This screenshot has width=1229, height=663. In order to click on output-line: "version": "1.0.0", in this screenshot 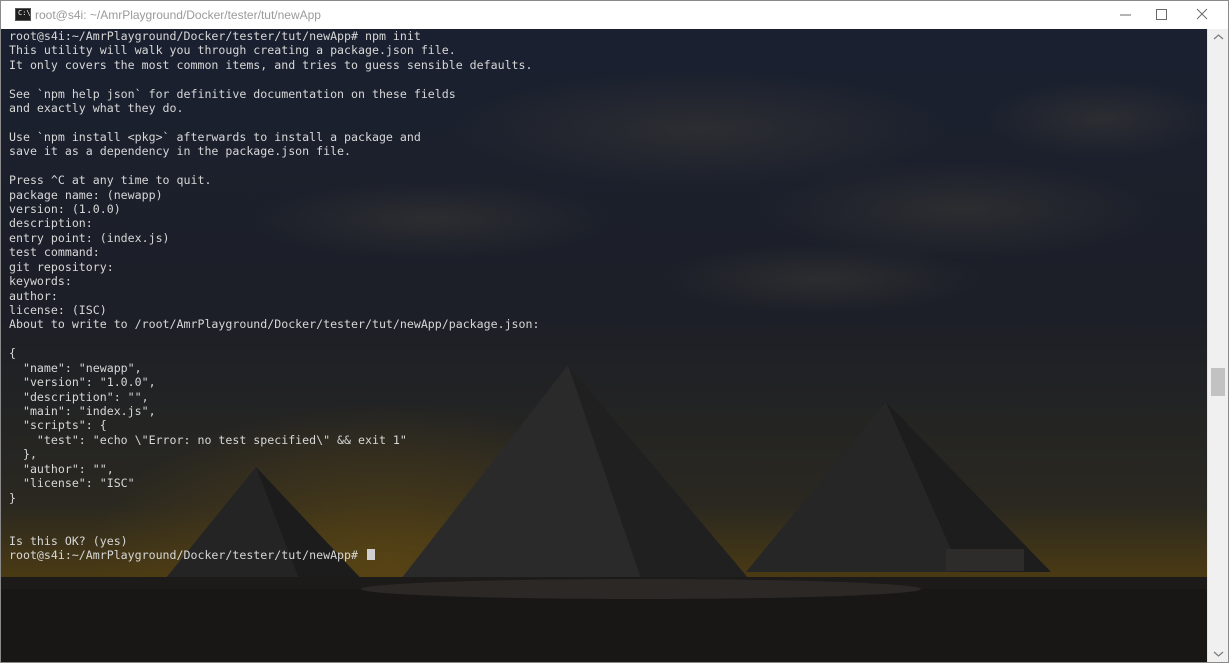, I will do `click(82, 382)`.